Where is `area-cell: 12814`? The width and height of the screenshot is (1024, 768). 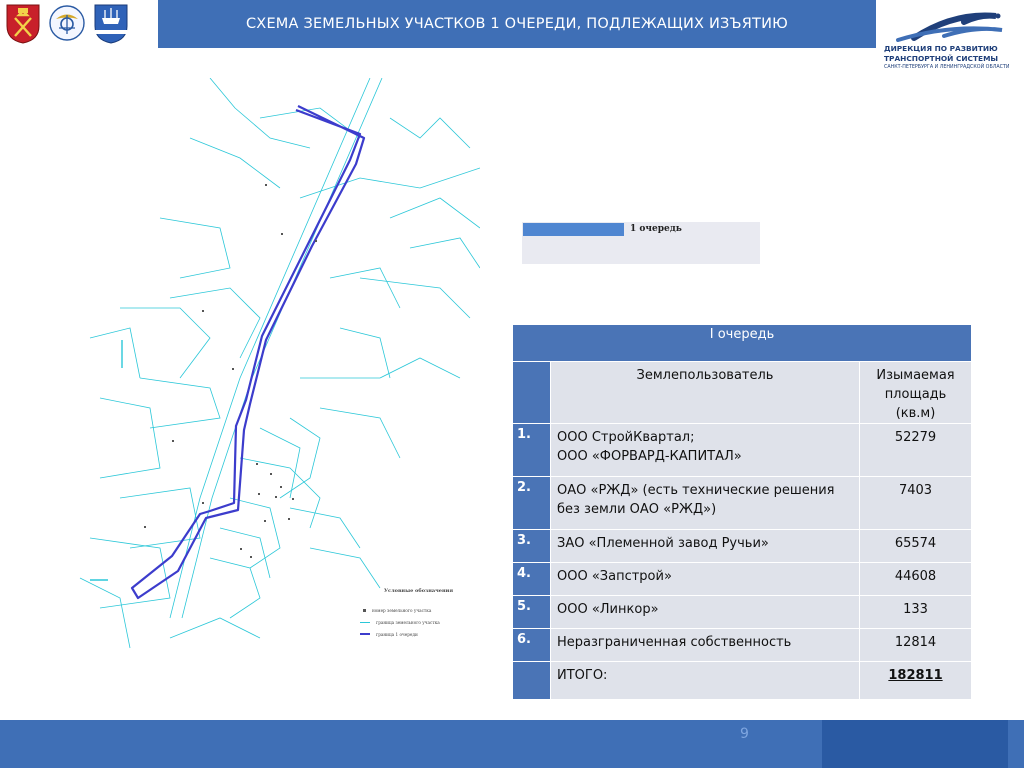 area-cell: 12814 is located at coordinates (916, 645).